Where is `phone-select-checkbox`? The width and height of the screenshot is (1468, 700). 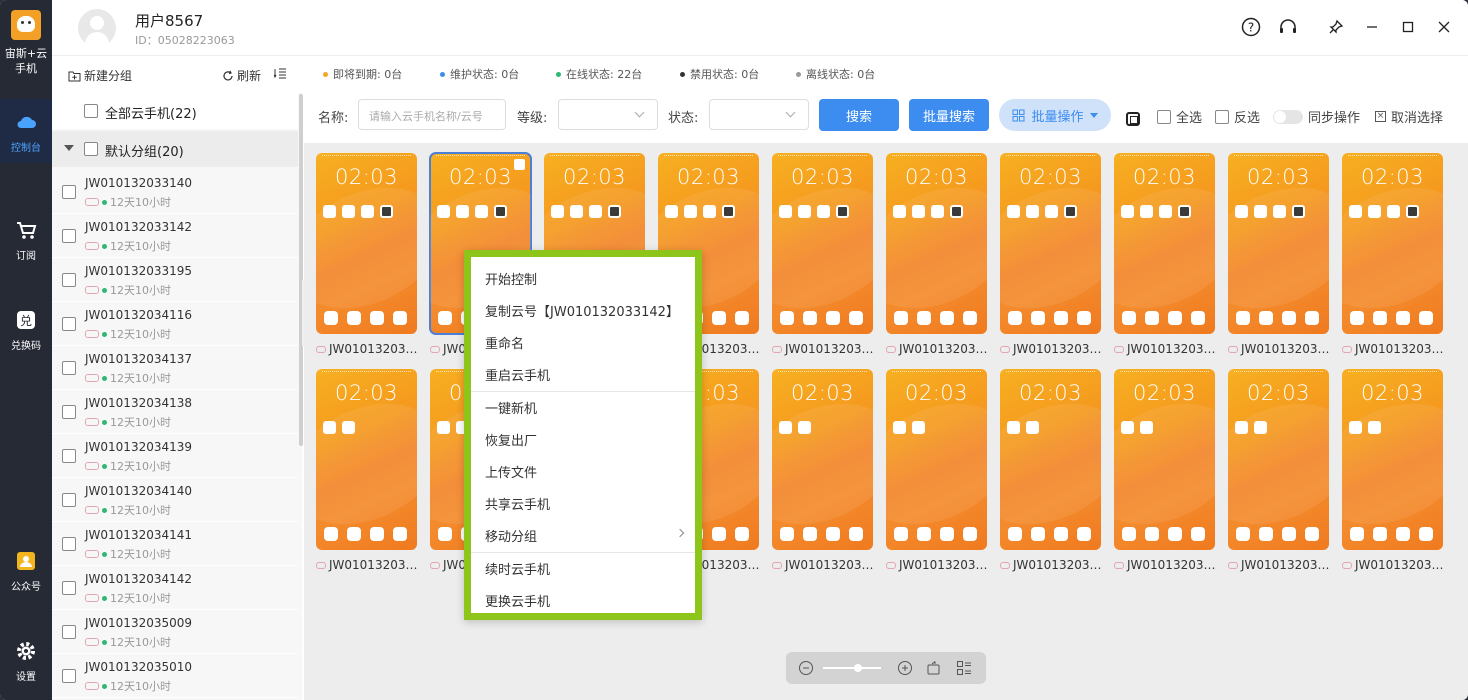
phone-select-checkbox is located at coordinates (519, 164).